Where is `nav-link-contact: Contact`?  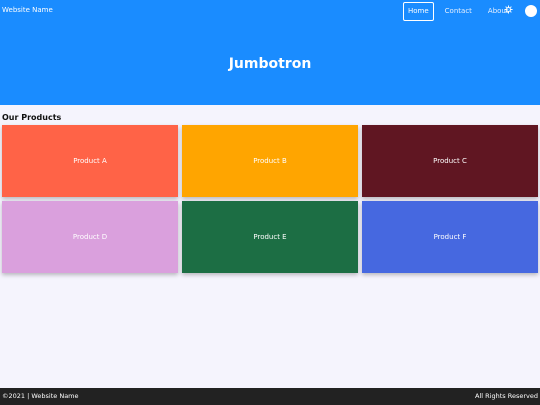 nav-link-contact: Contact is located at coordinates (458, 11).